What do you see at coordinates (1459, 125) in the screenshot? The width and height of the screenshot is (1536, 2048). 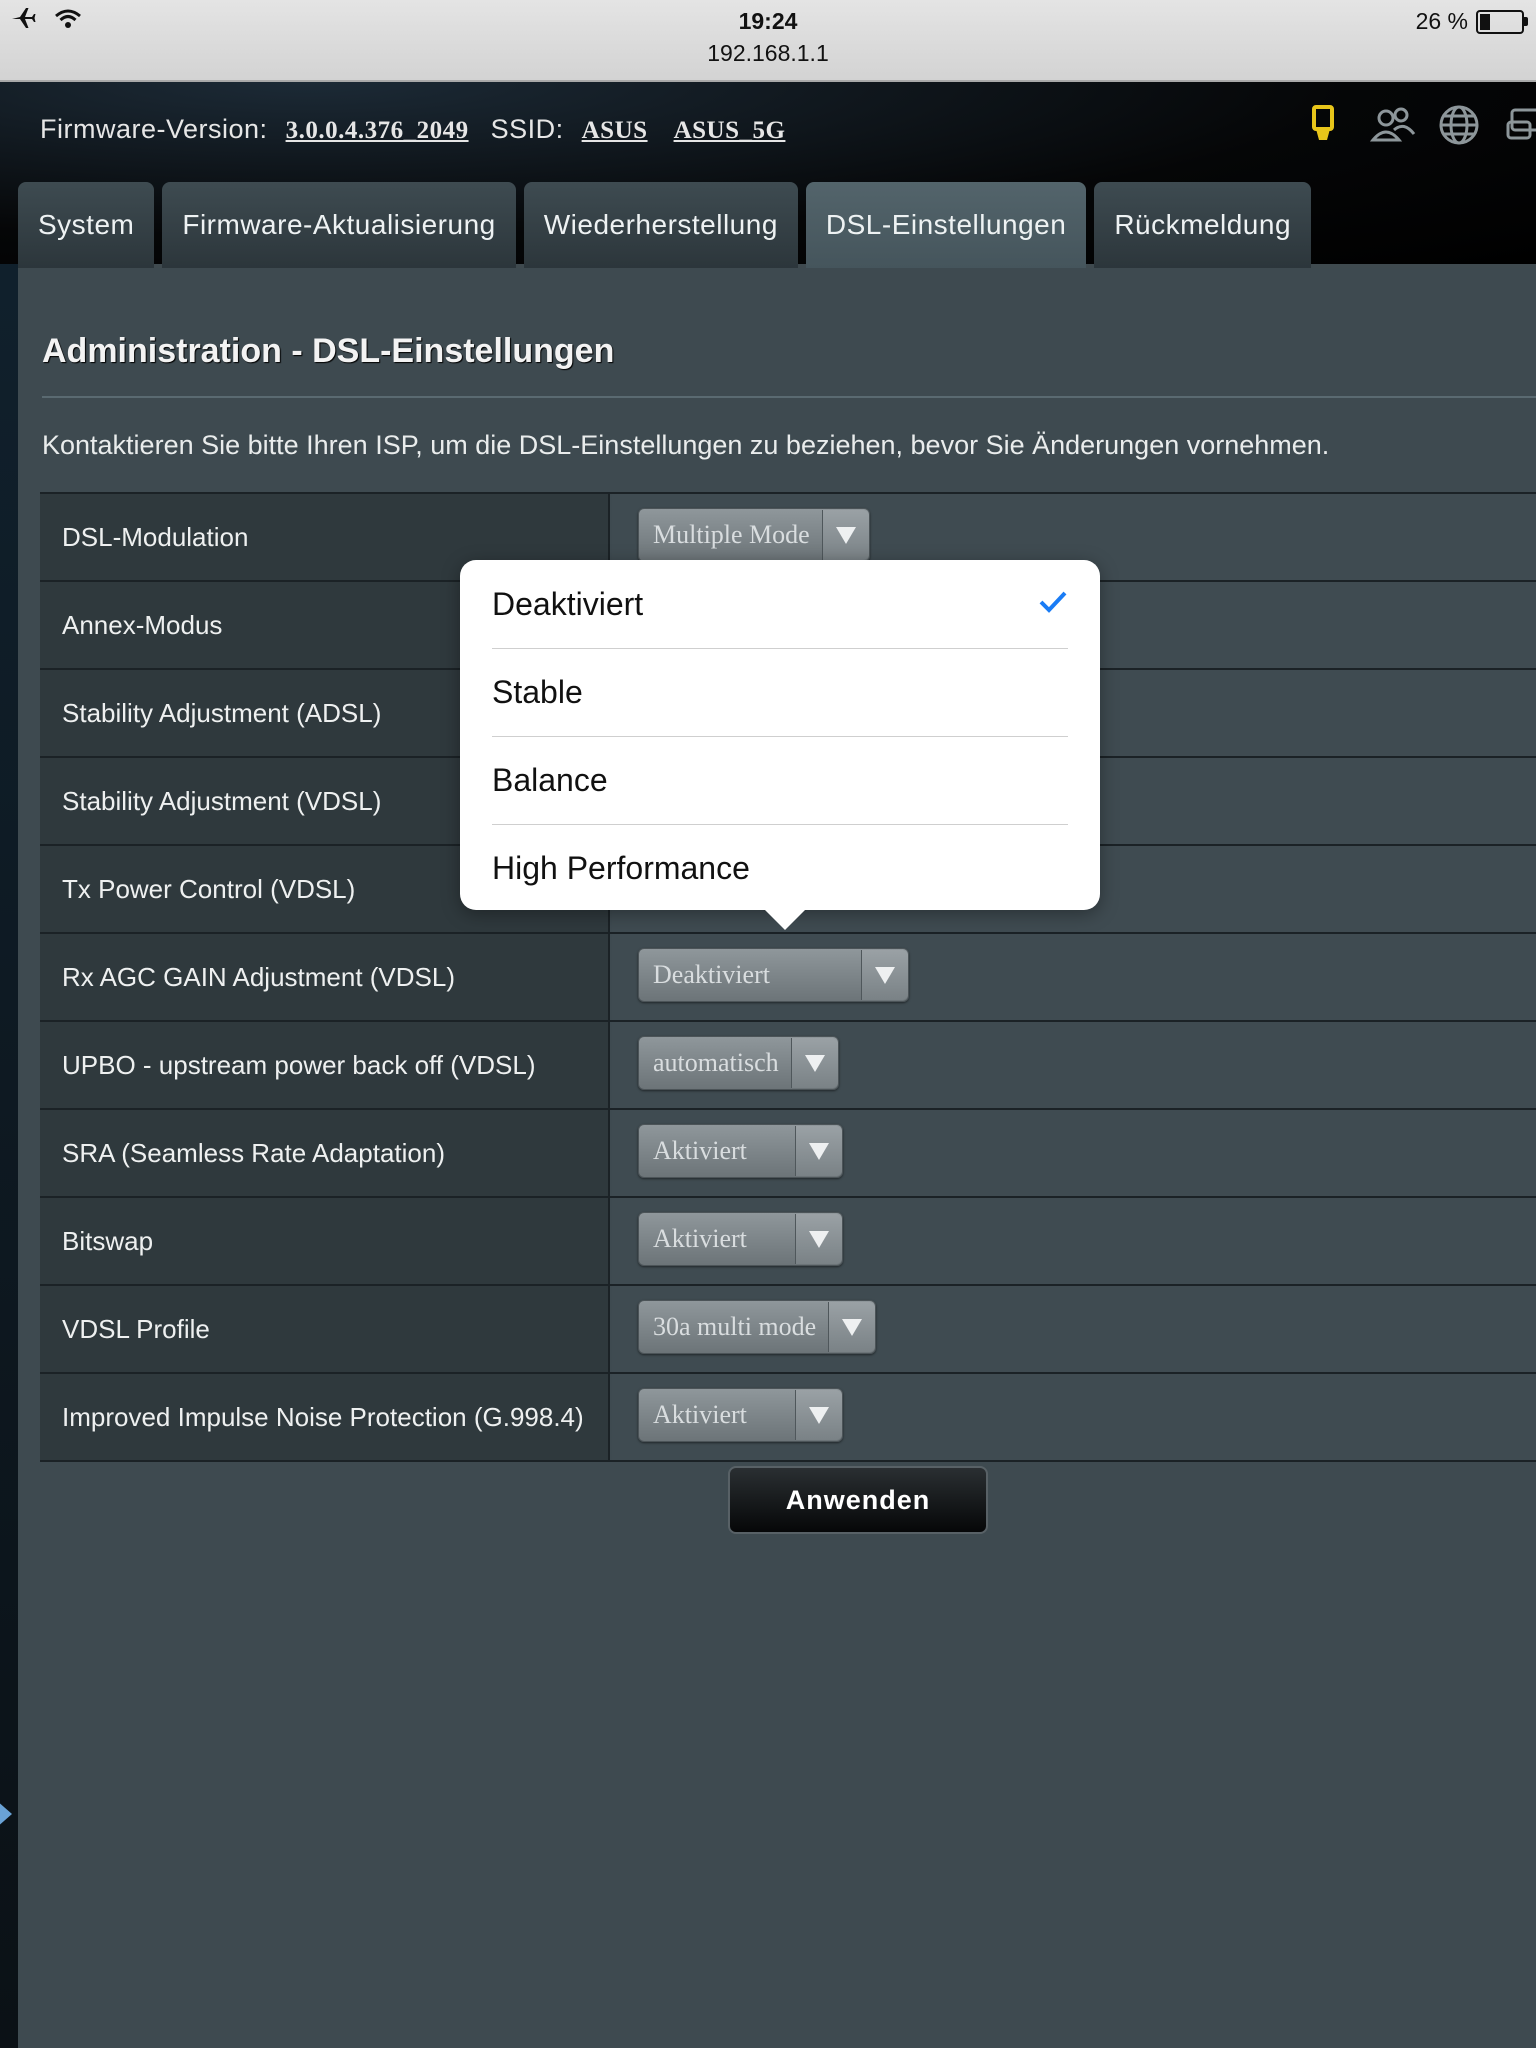 I see `globe-icon` at bounding box center [1459, 125].